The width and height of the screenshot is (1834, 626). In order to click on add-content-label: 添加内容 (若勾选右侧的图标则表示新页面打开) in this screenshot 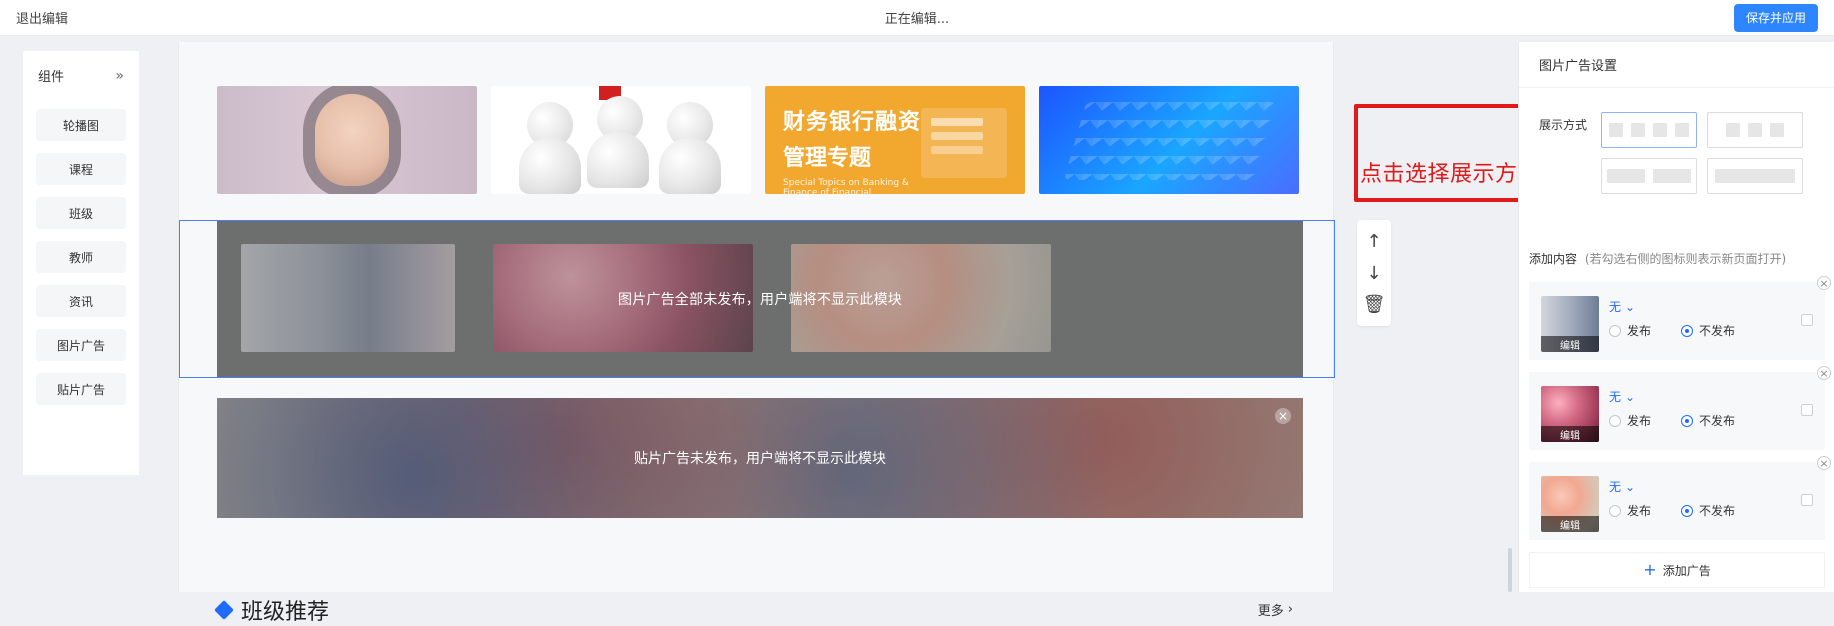, I will do `click(1677, 258)`.